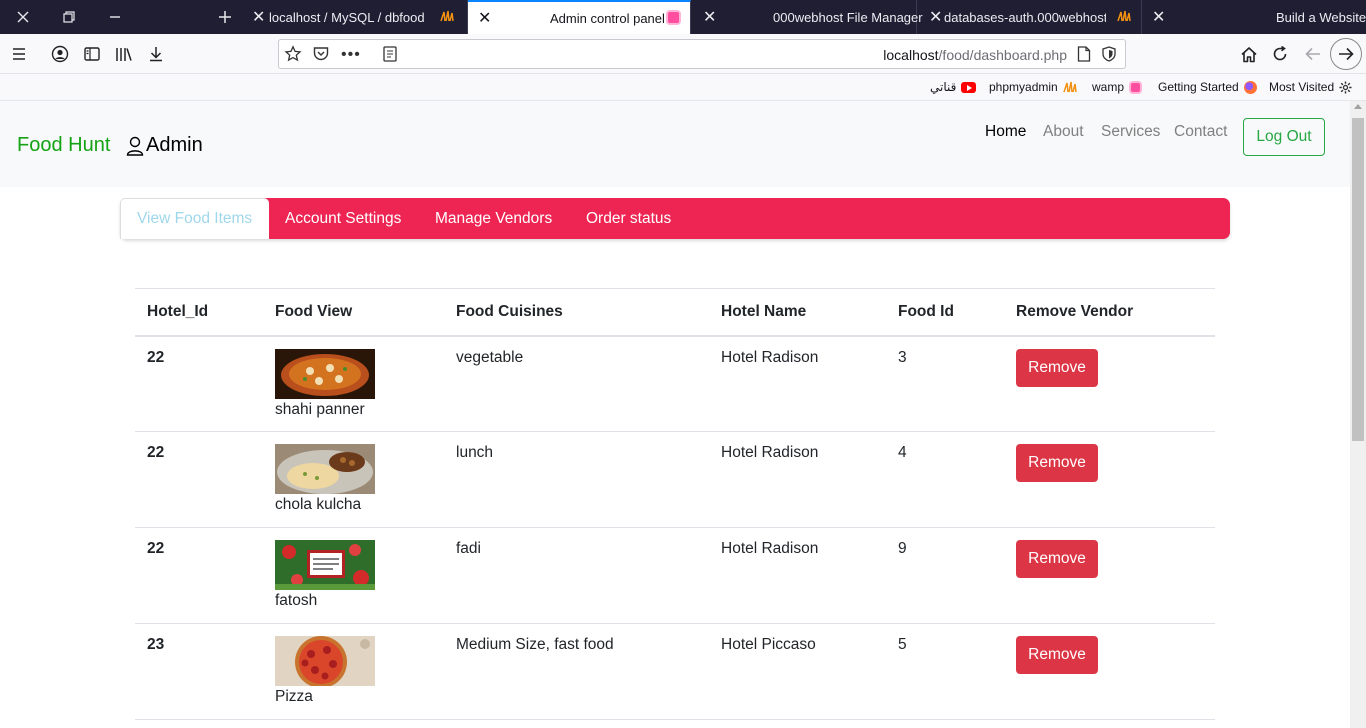  What do you see at coordinates (1025, 17) in the screenshot?
I see `tab-title: databases-auth.000webhost.co` at bounding box center [1025, 17].